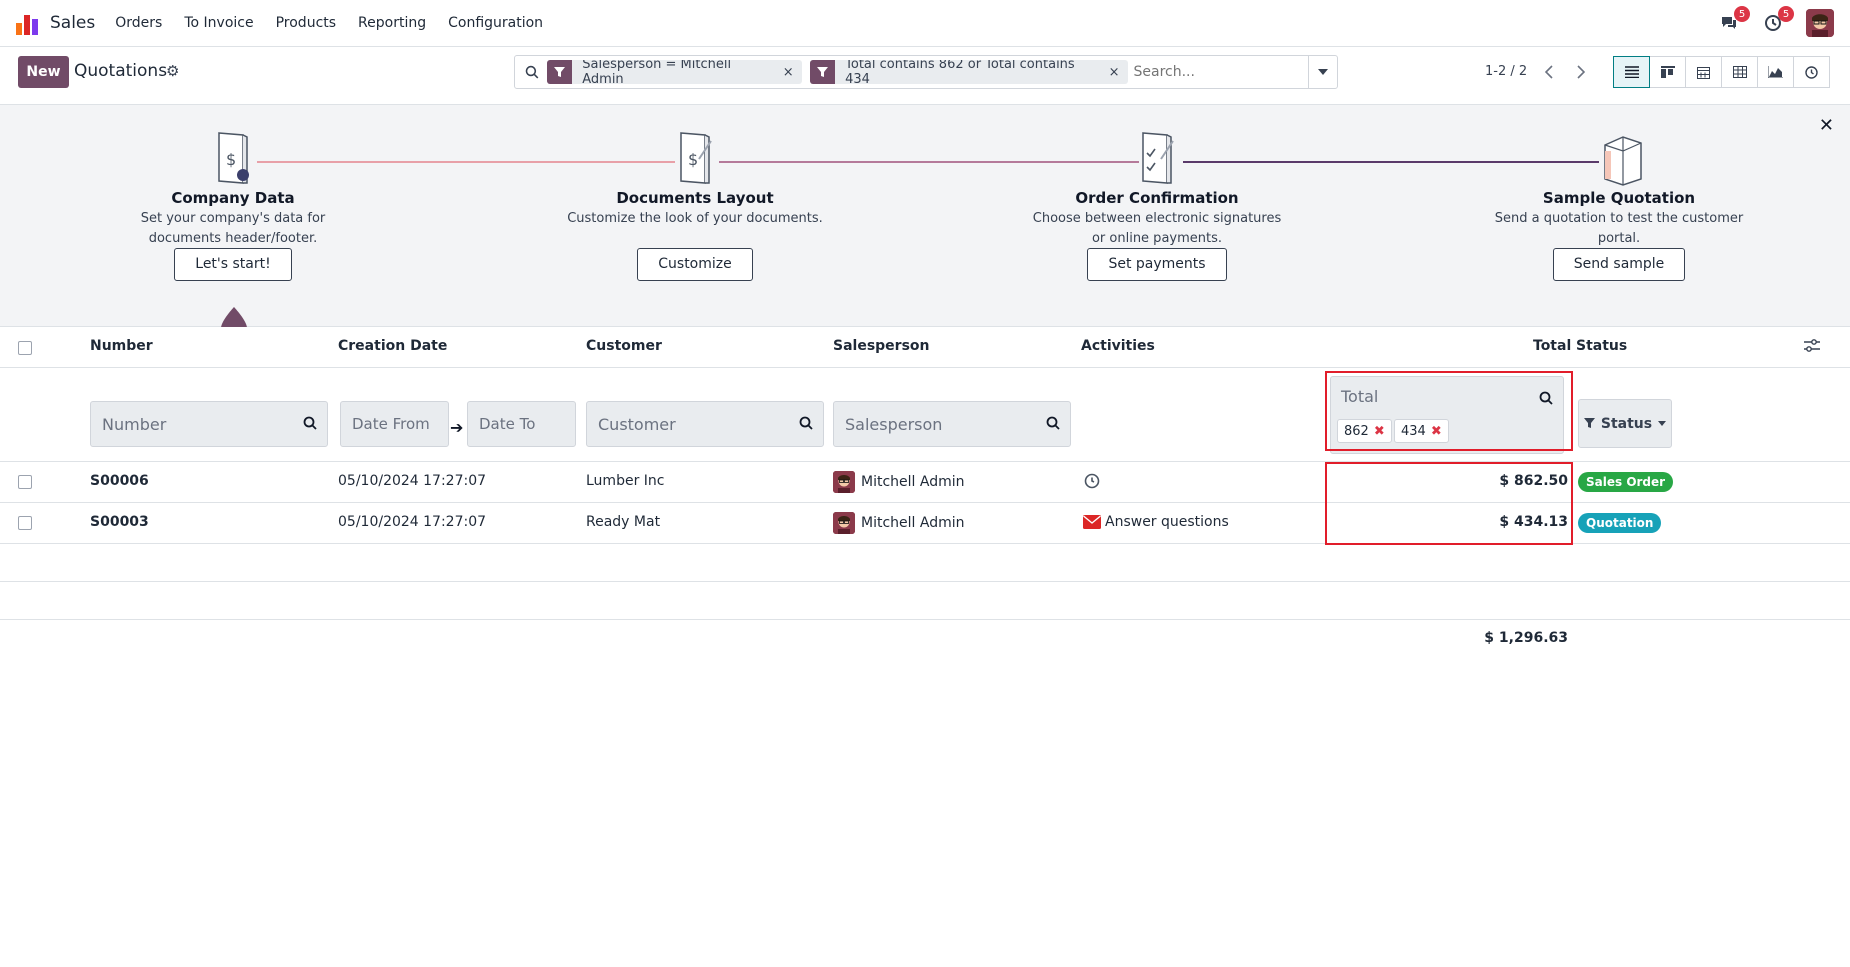 The height and width of the screenshot is (967, 1850). I want to click on activity-view-button, so click(1811, 72).